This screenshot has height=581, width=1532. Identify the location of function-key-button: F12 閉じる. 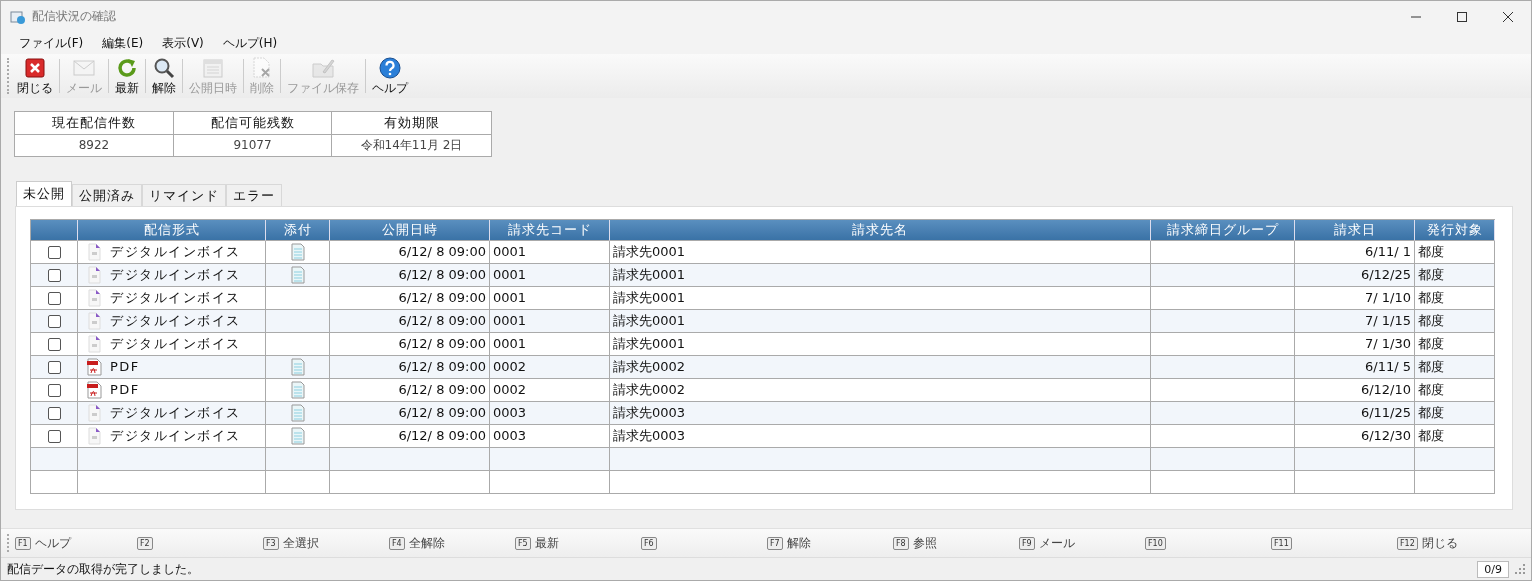
(1456, 543).